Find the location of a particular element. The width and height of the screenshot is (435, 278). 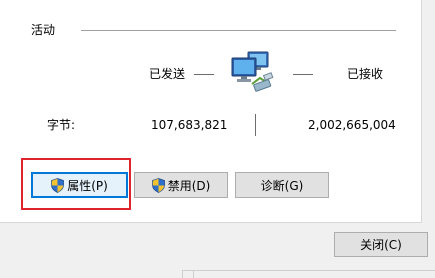

diagnose-button: 诊断(G) is located at coordinates (282, 185).